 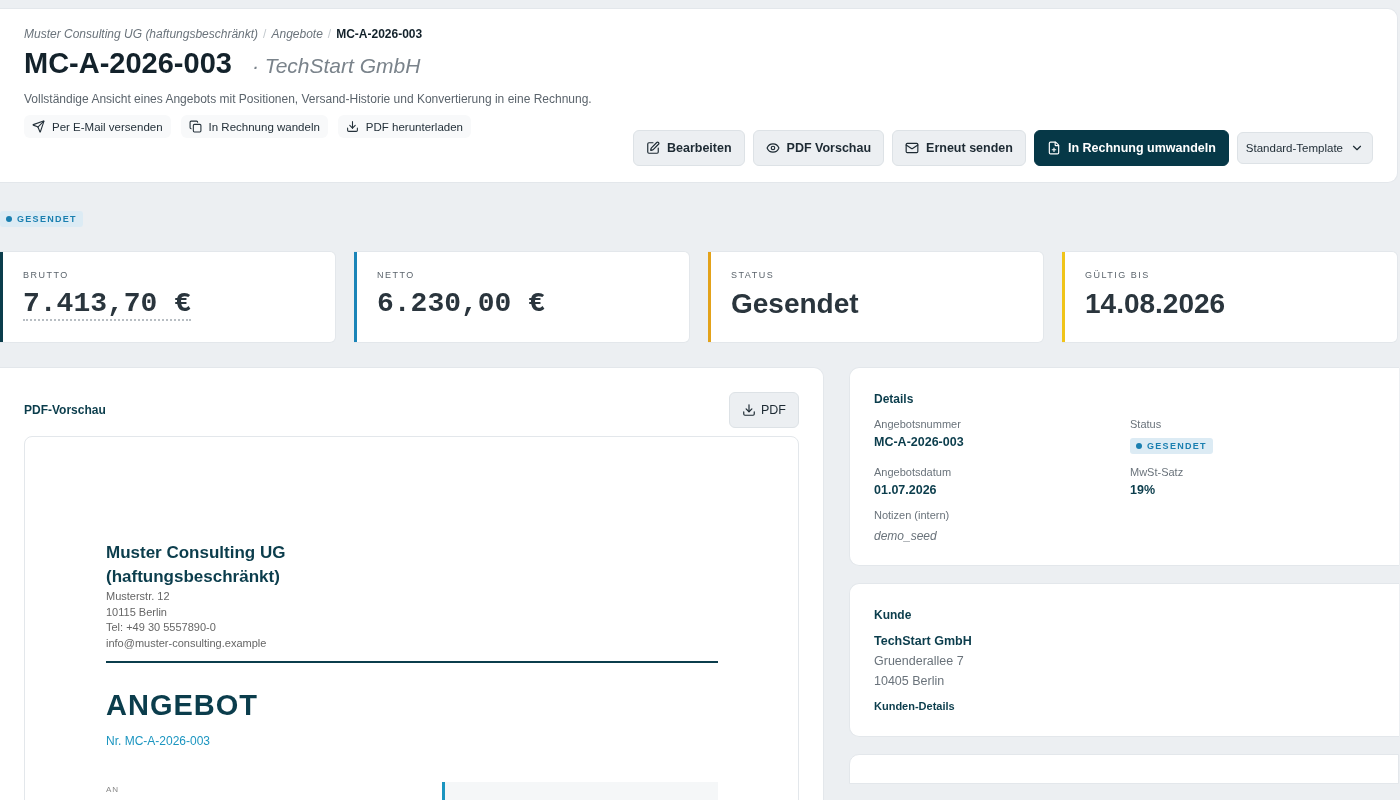 I want to click on field-value: 01.07.2026, so click(x=906, y=490).